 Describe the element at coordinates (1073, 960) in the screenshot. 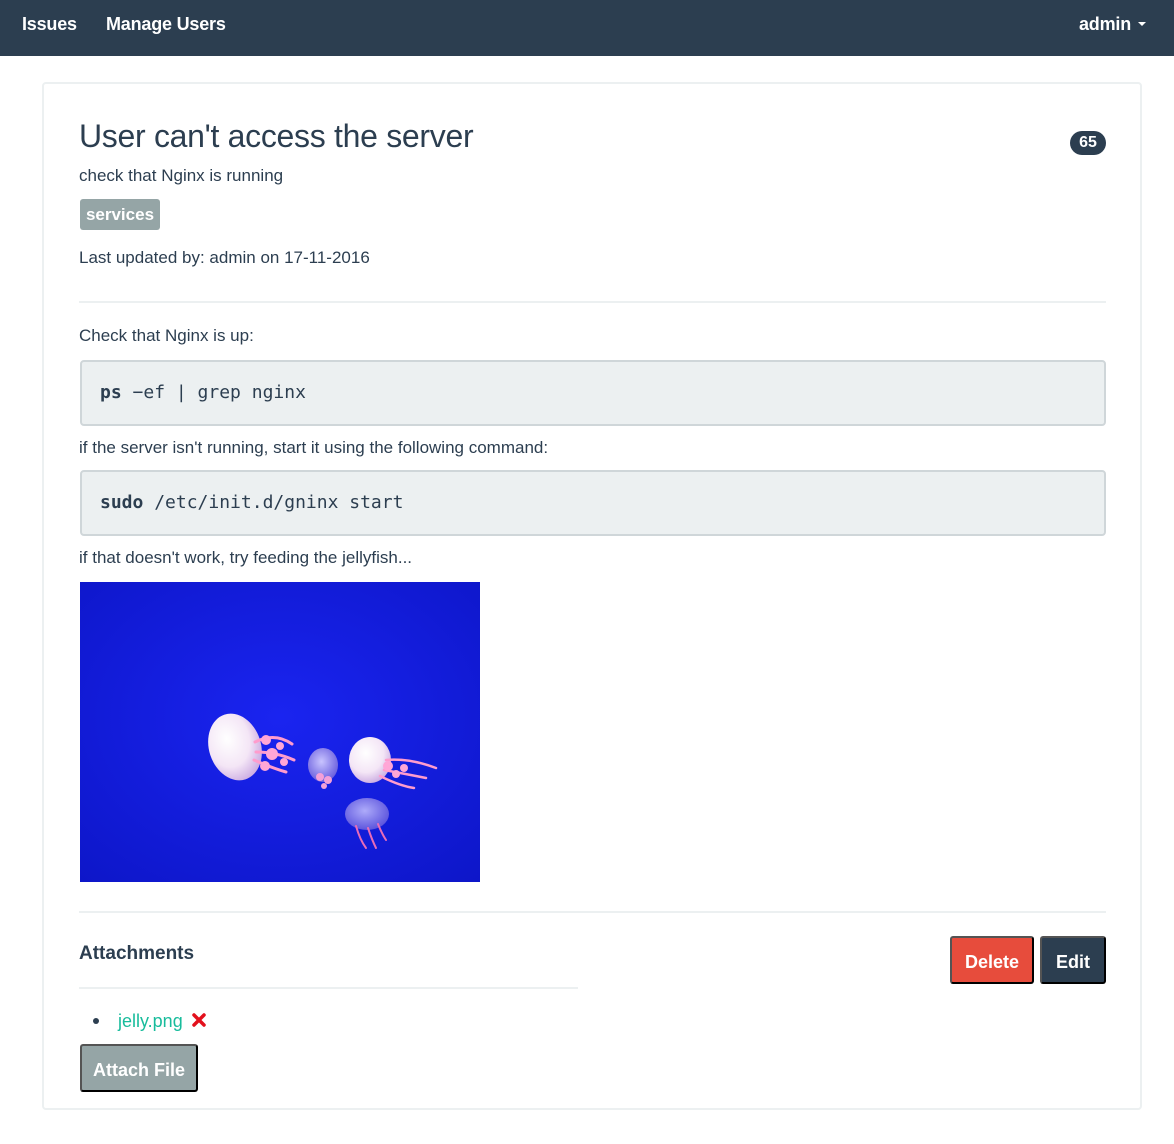

I see `edit-button: Edit` at that location.